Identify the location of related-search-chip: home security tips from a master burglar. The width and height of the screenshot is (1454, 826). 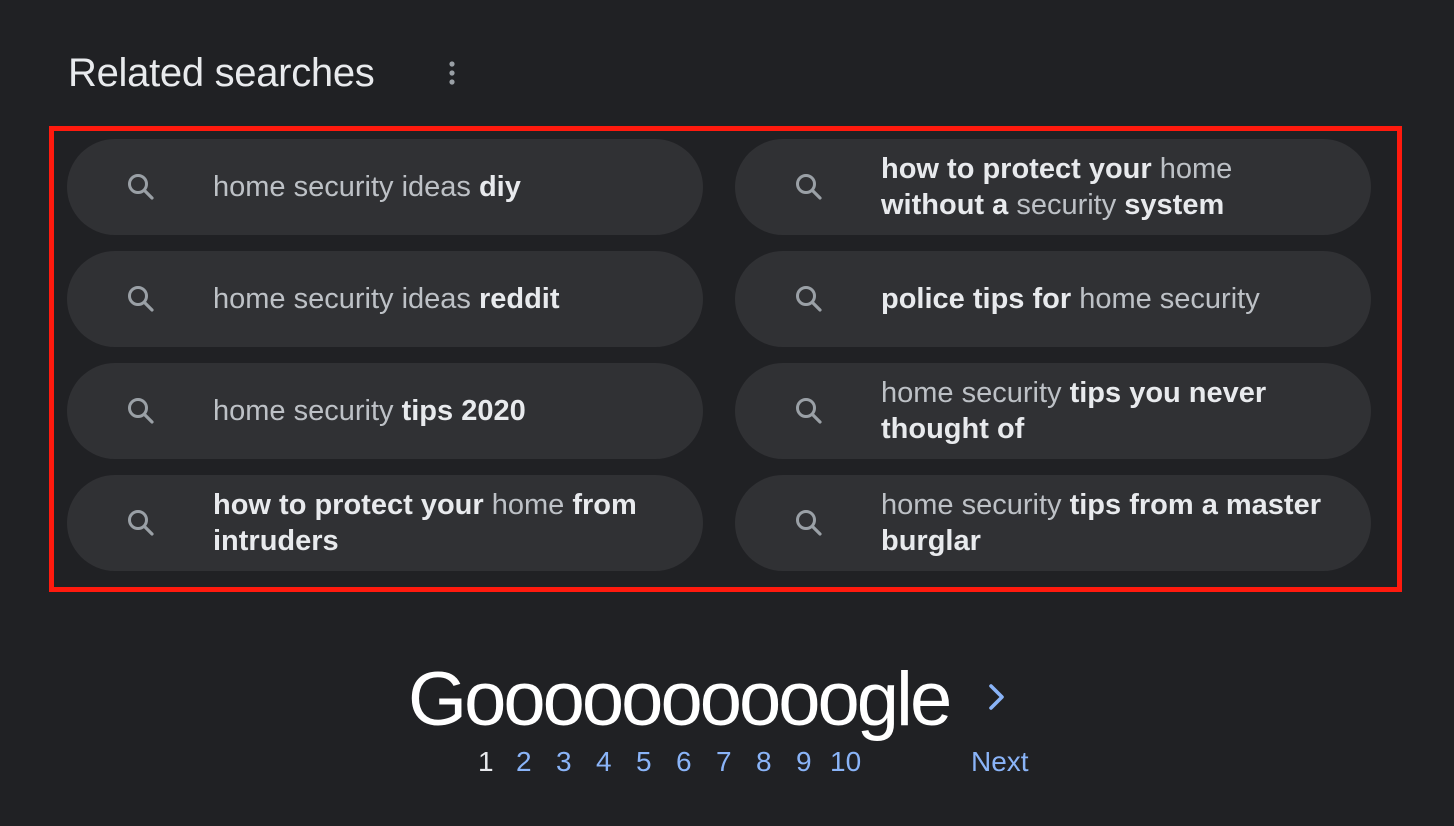
(1053, 523).